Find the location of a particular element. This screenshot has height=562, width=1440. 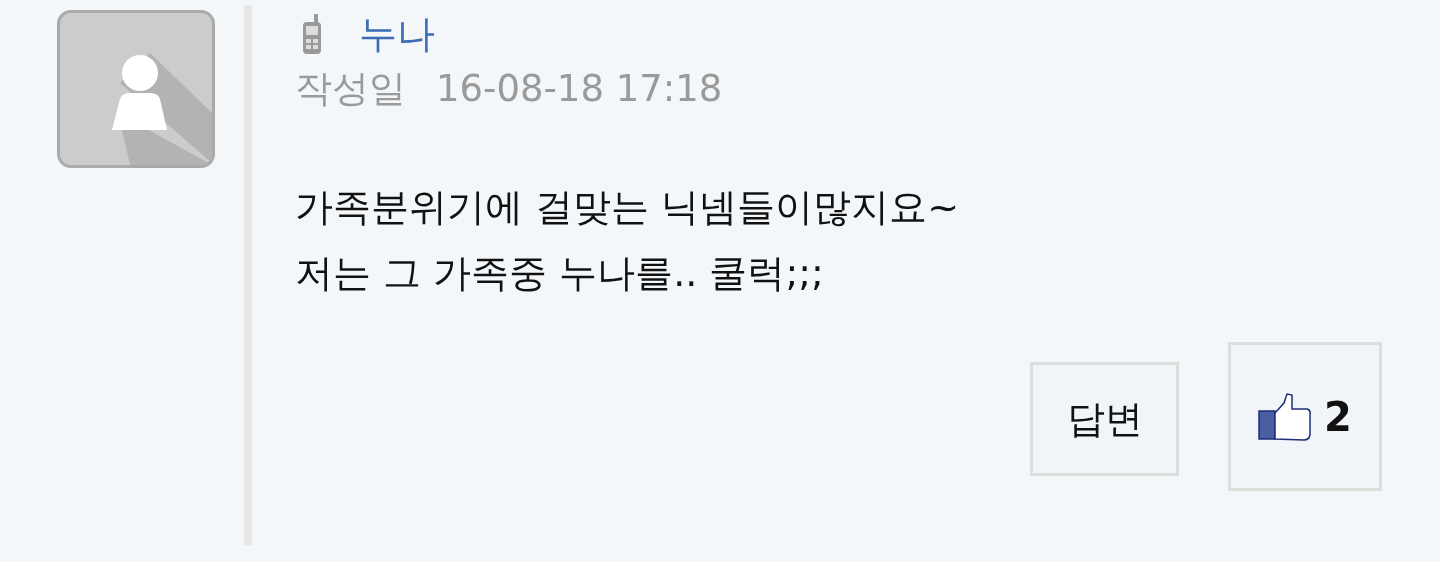

thumbs-up-icon is located at coordinates (1285, 416).